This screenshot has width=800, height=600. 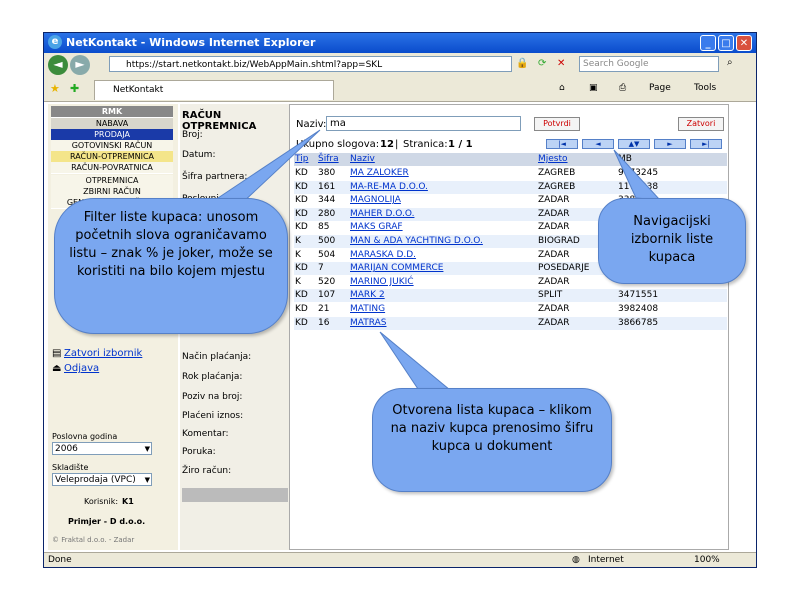 I want to click on nav-callout-text: Navigacijski izbornik liste kupaca, so click(x=672, y=239).